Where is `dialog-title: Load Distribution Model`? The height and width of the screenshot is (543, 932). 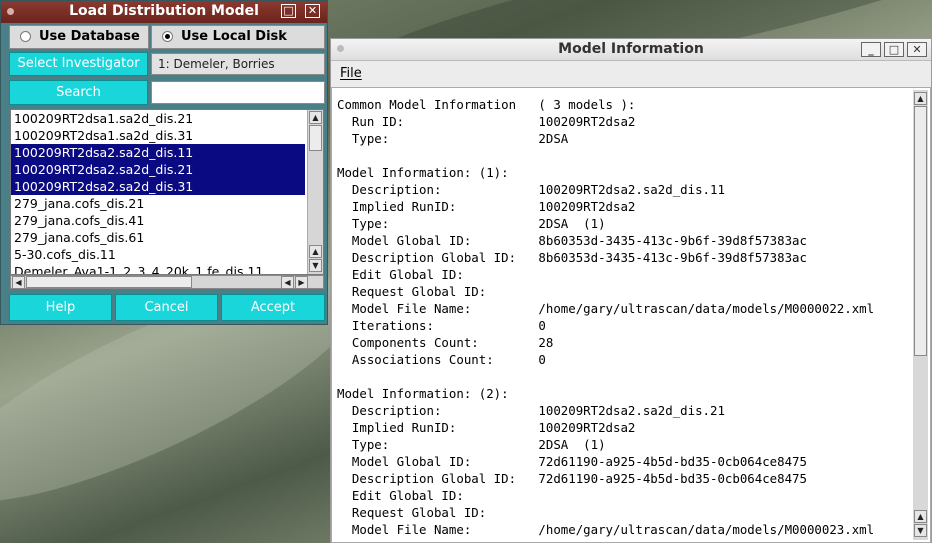 dialog-title: Load Distribution Model is located at coordinates (164, 11).